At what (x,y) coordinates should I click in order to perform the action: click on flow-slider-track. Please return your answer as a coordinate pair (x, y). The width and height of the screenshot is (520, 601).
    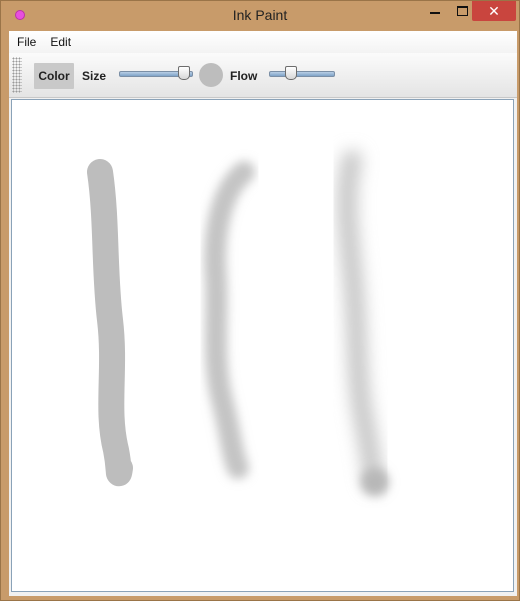
    Looking at the image, I should click on (302, 74).